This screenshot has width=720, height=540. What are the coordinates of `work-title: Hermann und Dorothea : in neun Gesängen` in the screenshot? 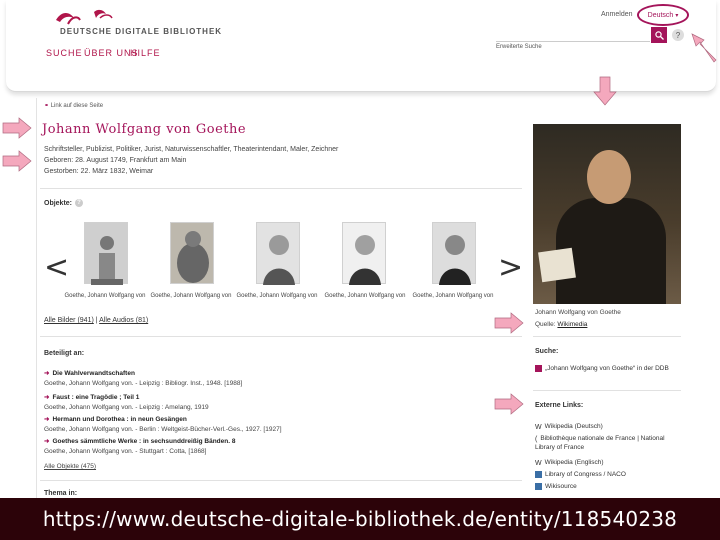 It's located at (119, 419).